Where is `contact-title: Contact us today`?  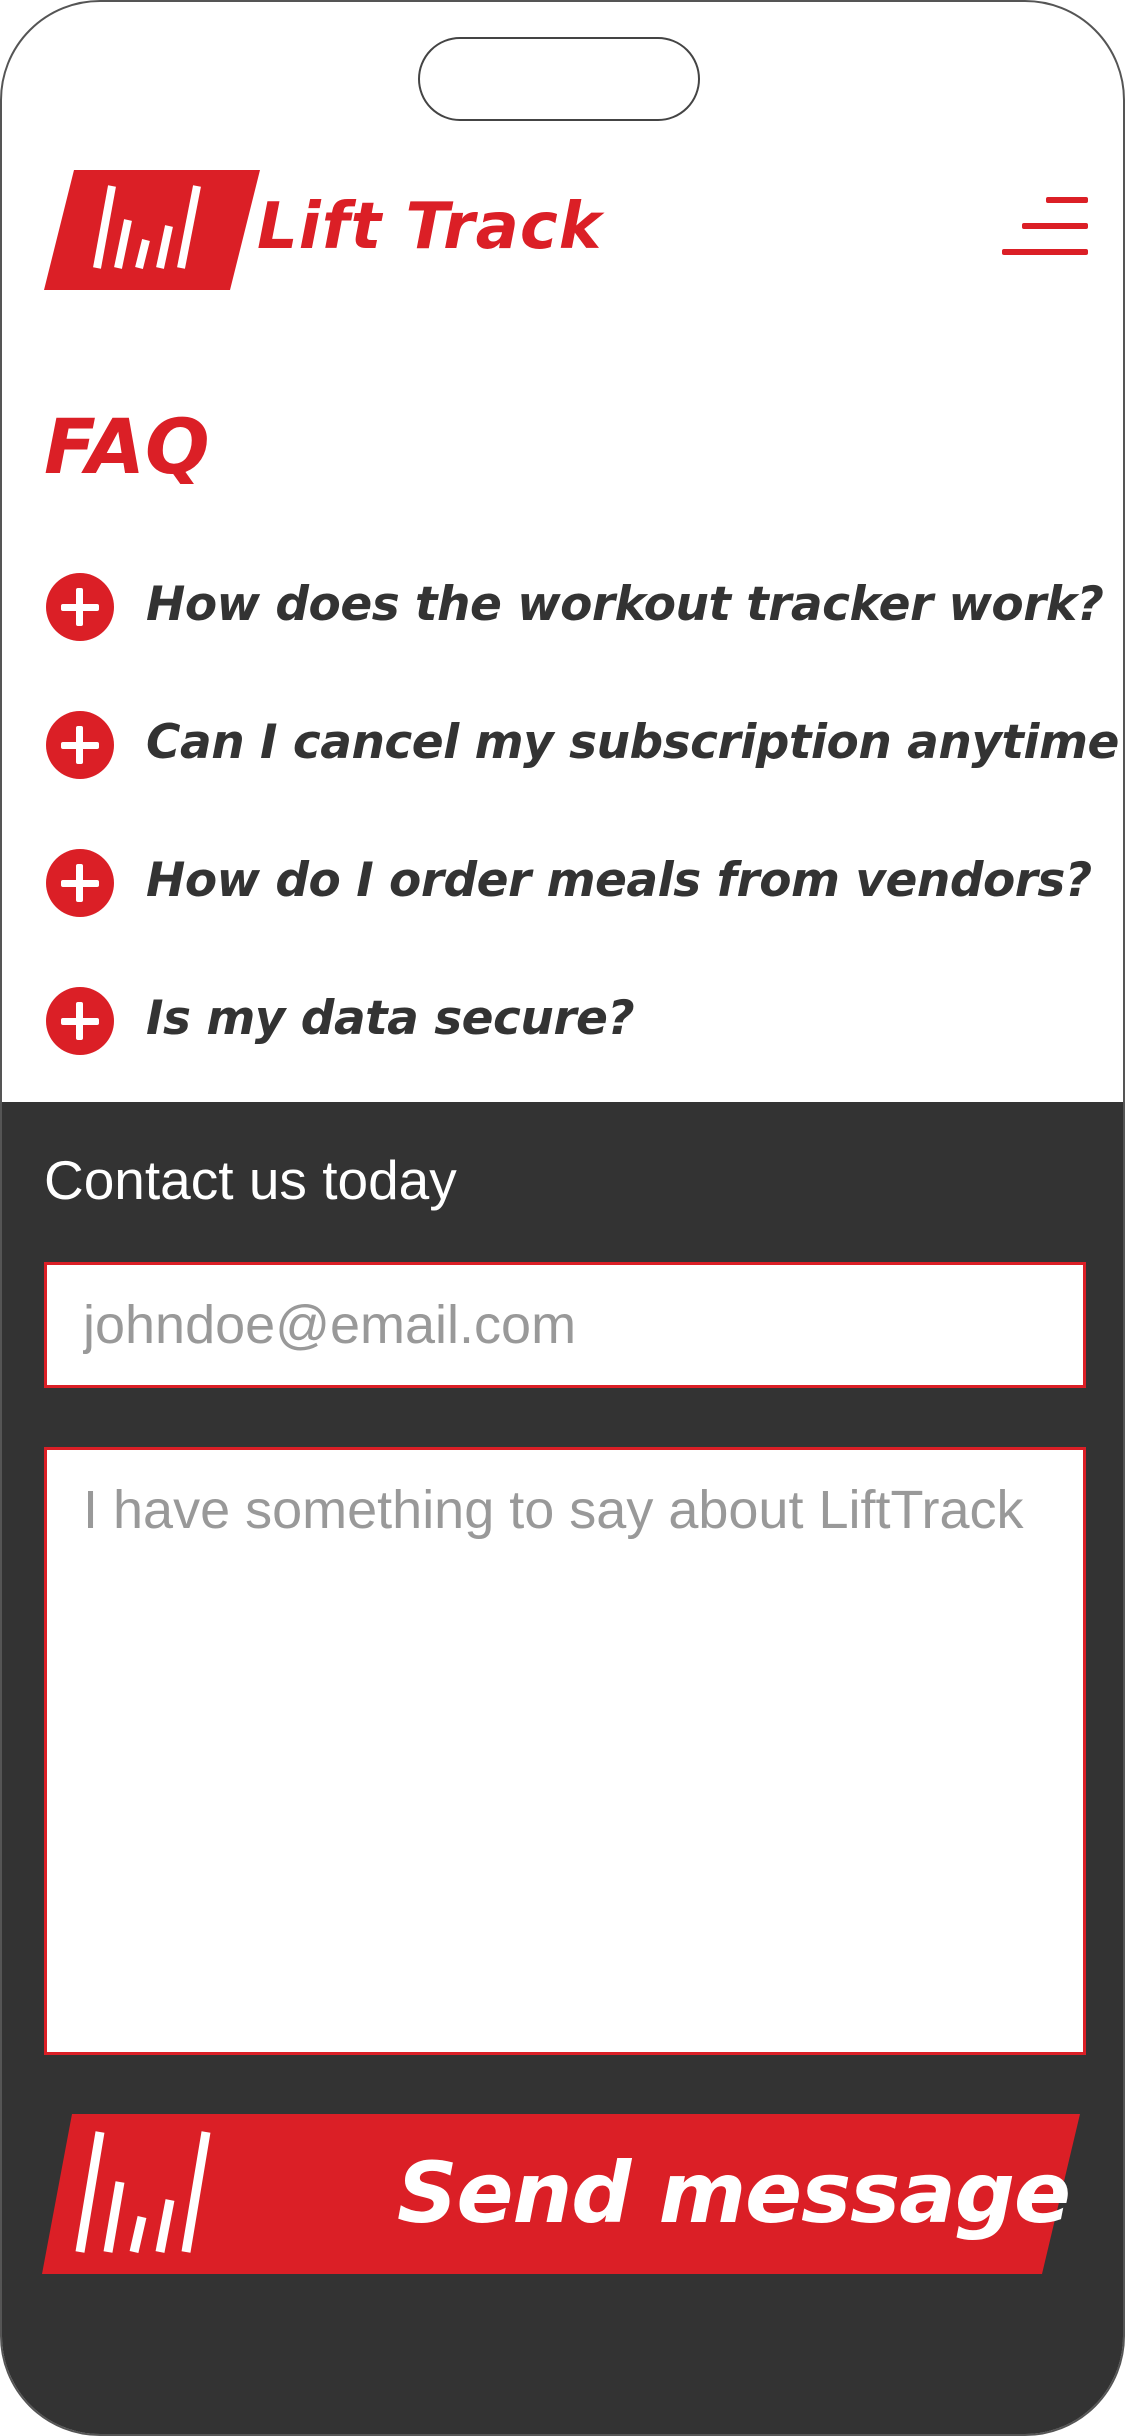 contact-title: Contact us today is located at coordinates (250, 1180).